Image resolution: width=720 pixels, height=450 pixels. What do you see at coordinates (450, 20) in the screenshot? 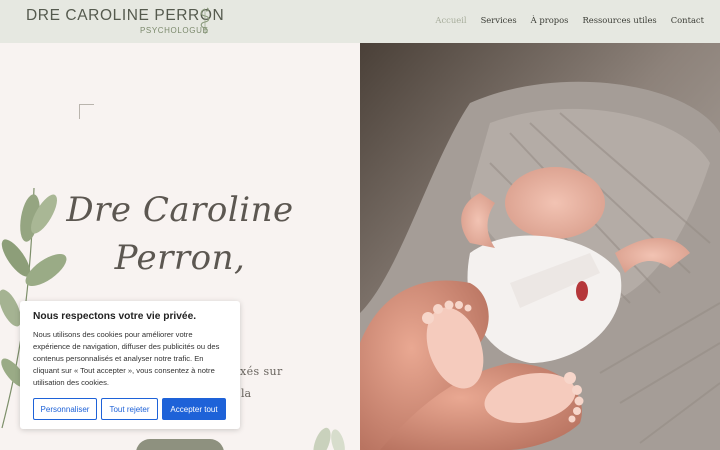
I see `nav-accueil: Accueil` at bounding box center [450, 20].